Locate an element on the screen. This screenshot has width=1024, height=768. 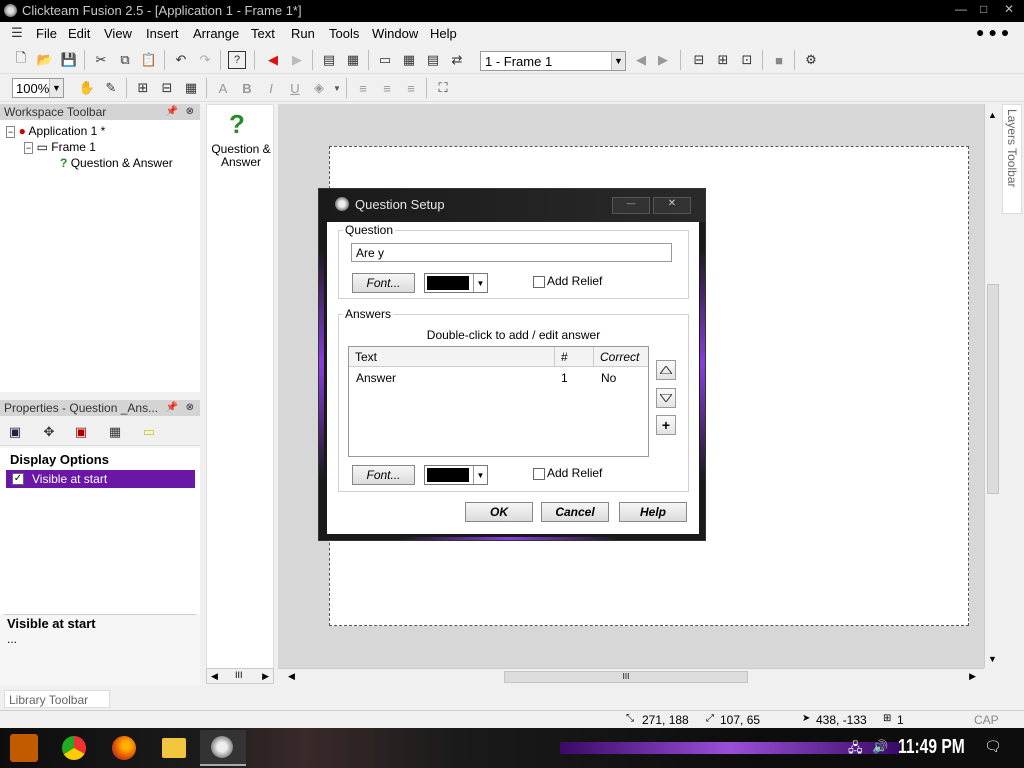
menu-view: View is located at coordinates (118, 33).